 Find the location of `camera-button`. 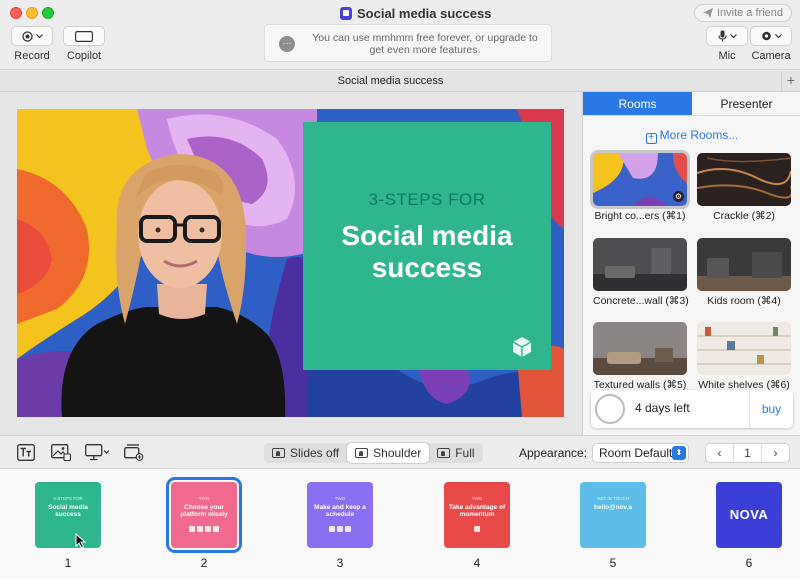

camera-button is located at coordinates (771, 36).